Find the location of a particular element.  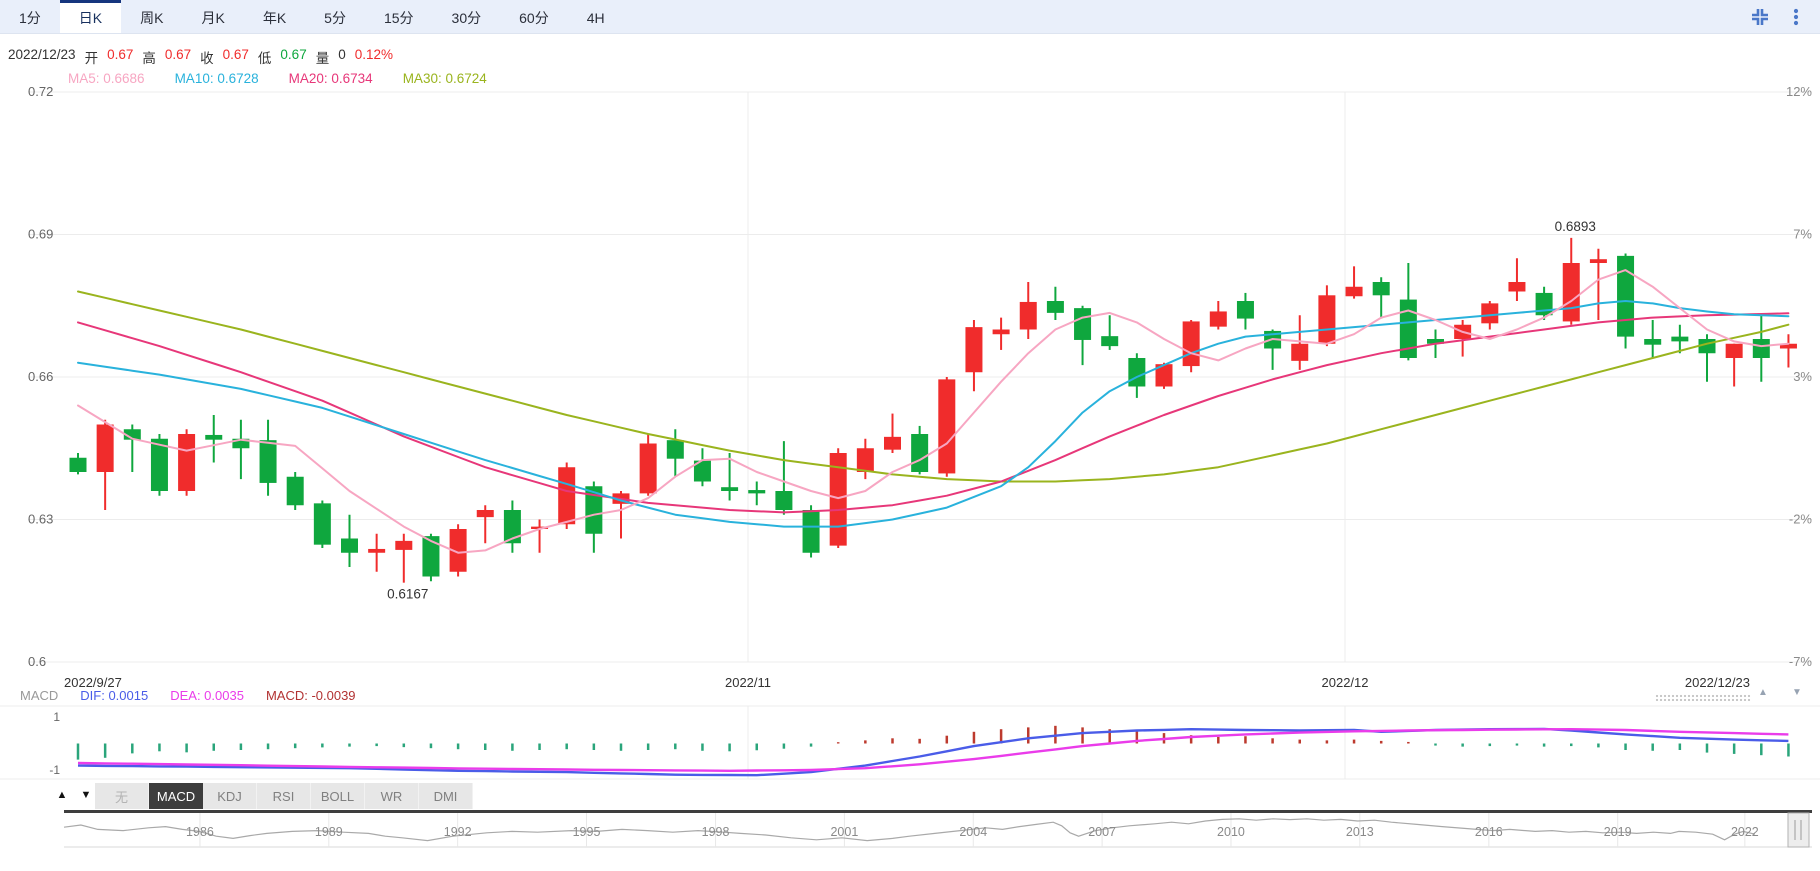

navigator-year-label: 2022 is located at coordinates (1745, 832).